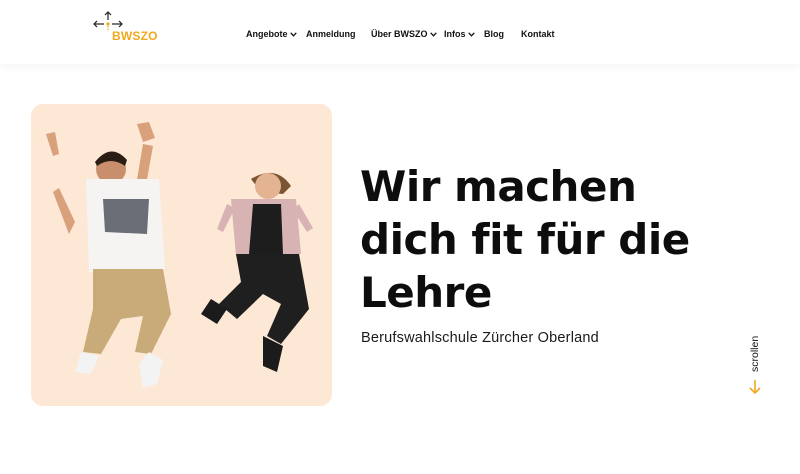  I want to click on nav-item-blog: Blog, so click(494, 34).